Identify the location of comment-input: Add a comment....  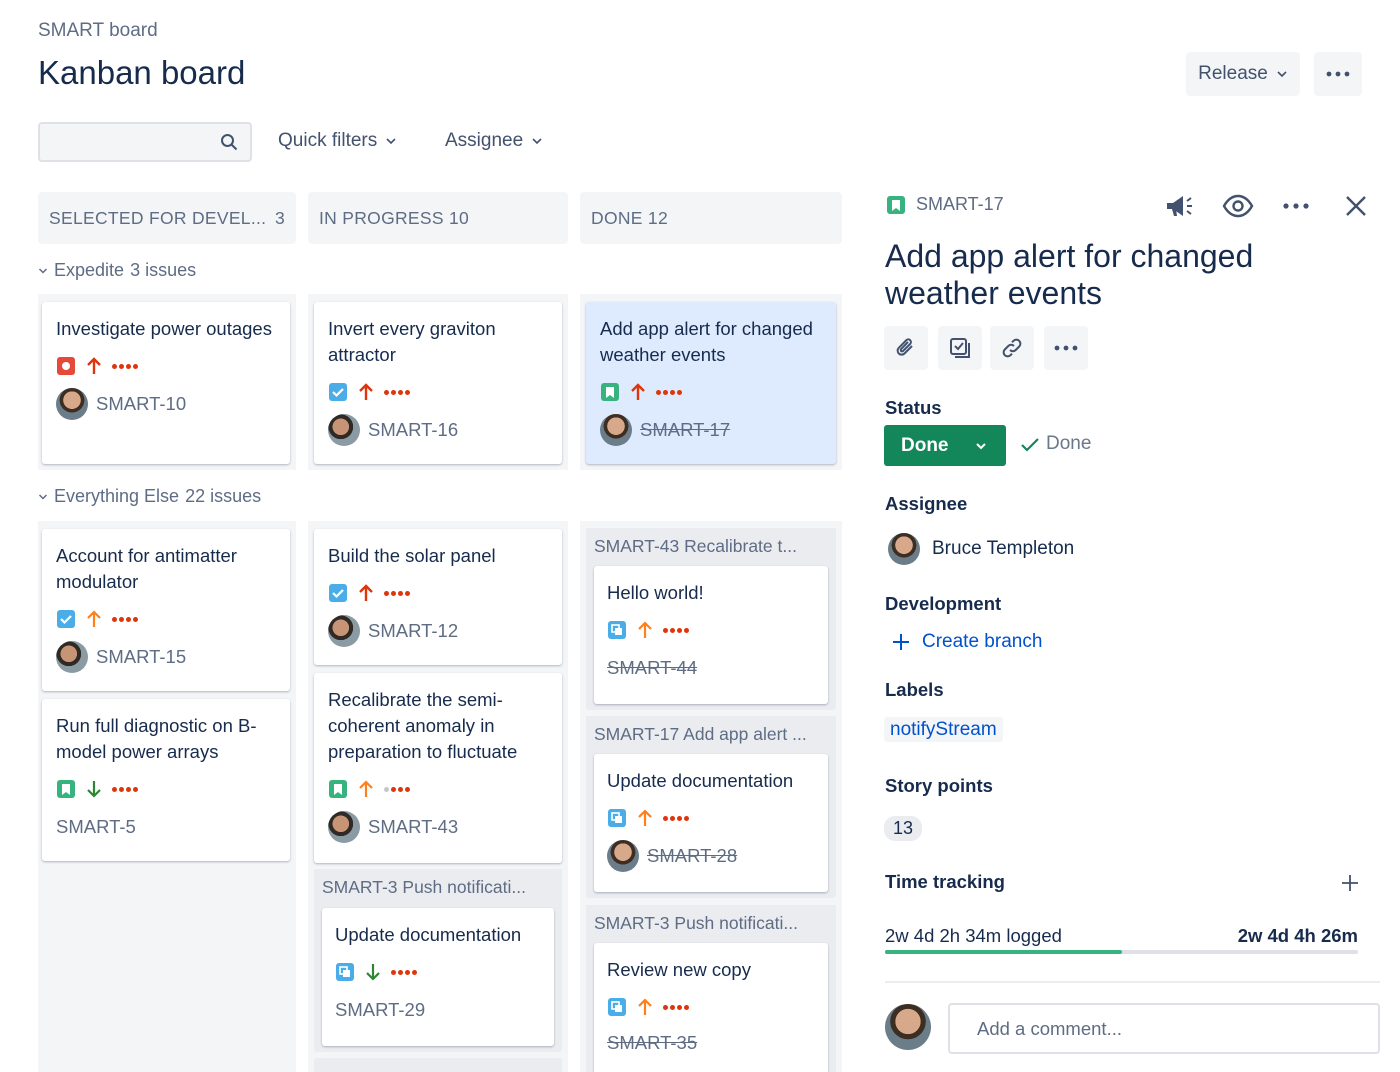
(1164, 1028).